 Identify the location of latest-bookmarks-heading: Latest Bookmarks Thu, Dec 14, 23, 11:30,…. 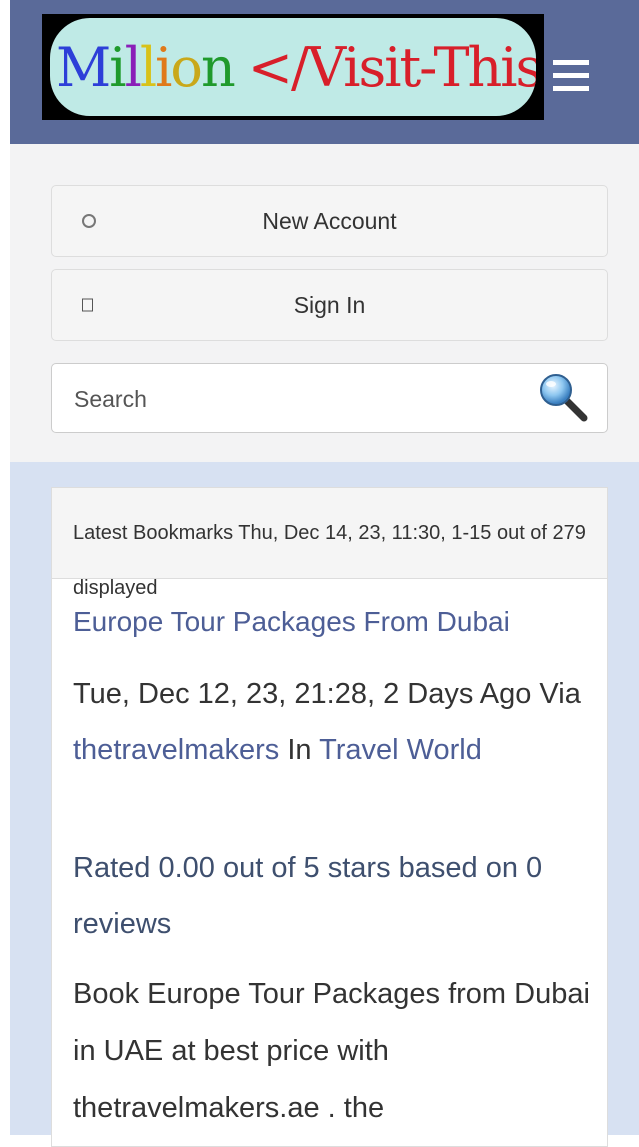
(329, 560).